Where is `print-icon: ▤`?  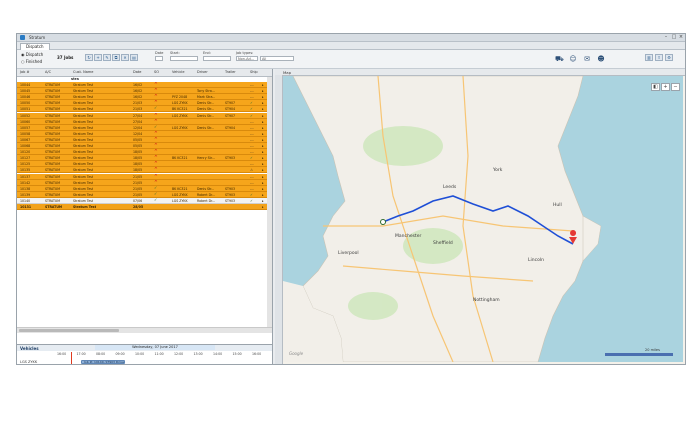
print-icon: ▤ is located at coordinates (134, 57).